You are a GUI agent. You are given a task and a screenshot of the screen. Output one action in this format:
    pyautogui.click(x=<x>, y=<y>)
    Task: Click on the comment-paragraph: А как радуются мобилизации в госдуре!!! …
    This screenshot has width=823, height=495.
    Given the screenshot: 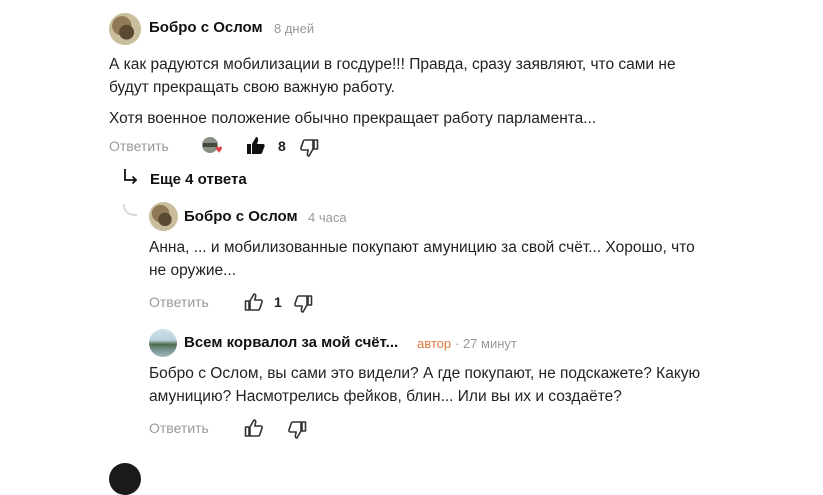 What is the action you would take?
    pyautogui.click(x=392, y=76)
    